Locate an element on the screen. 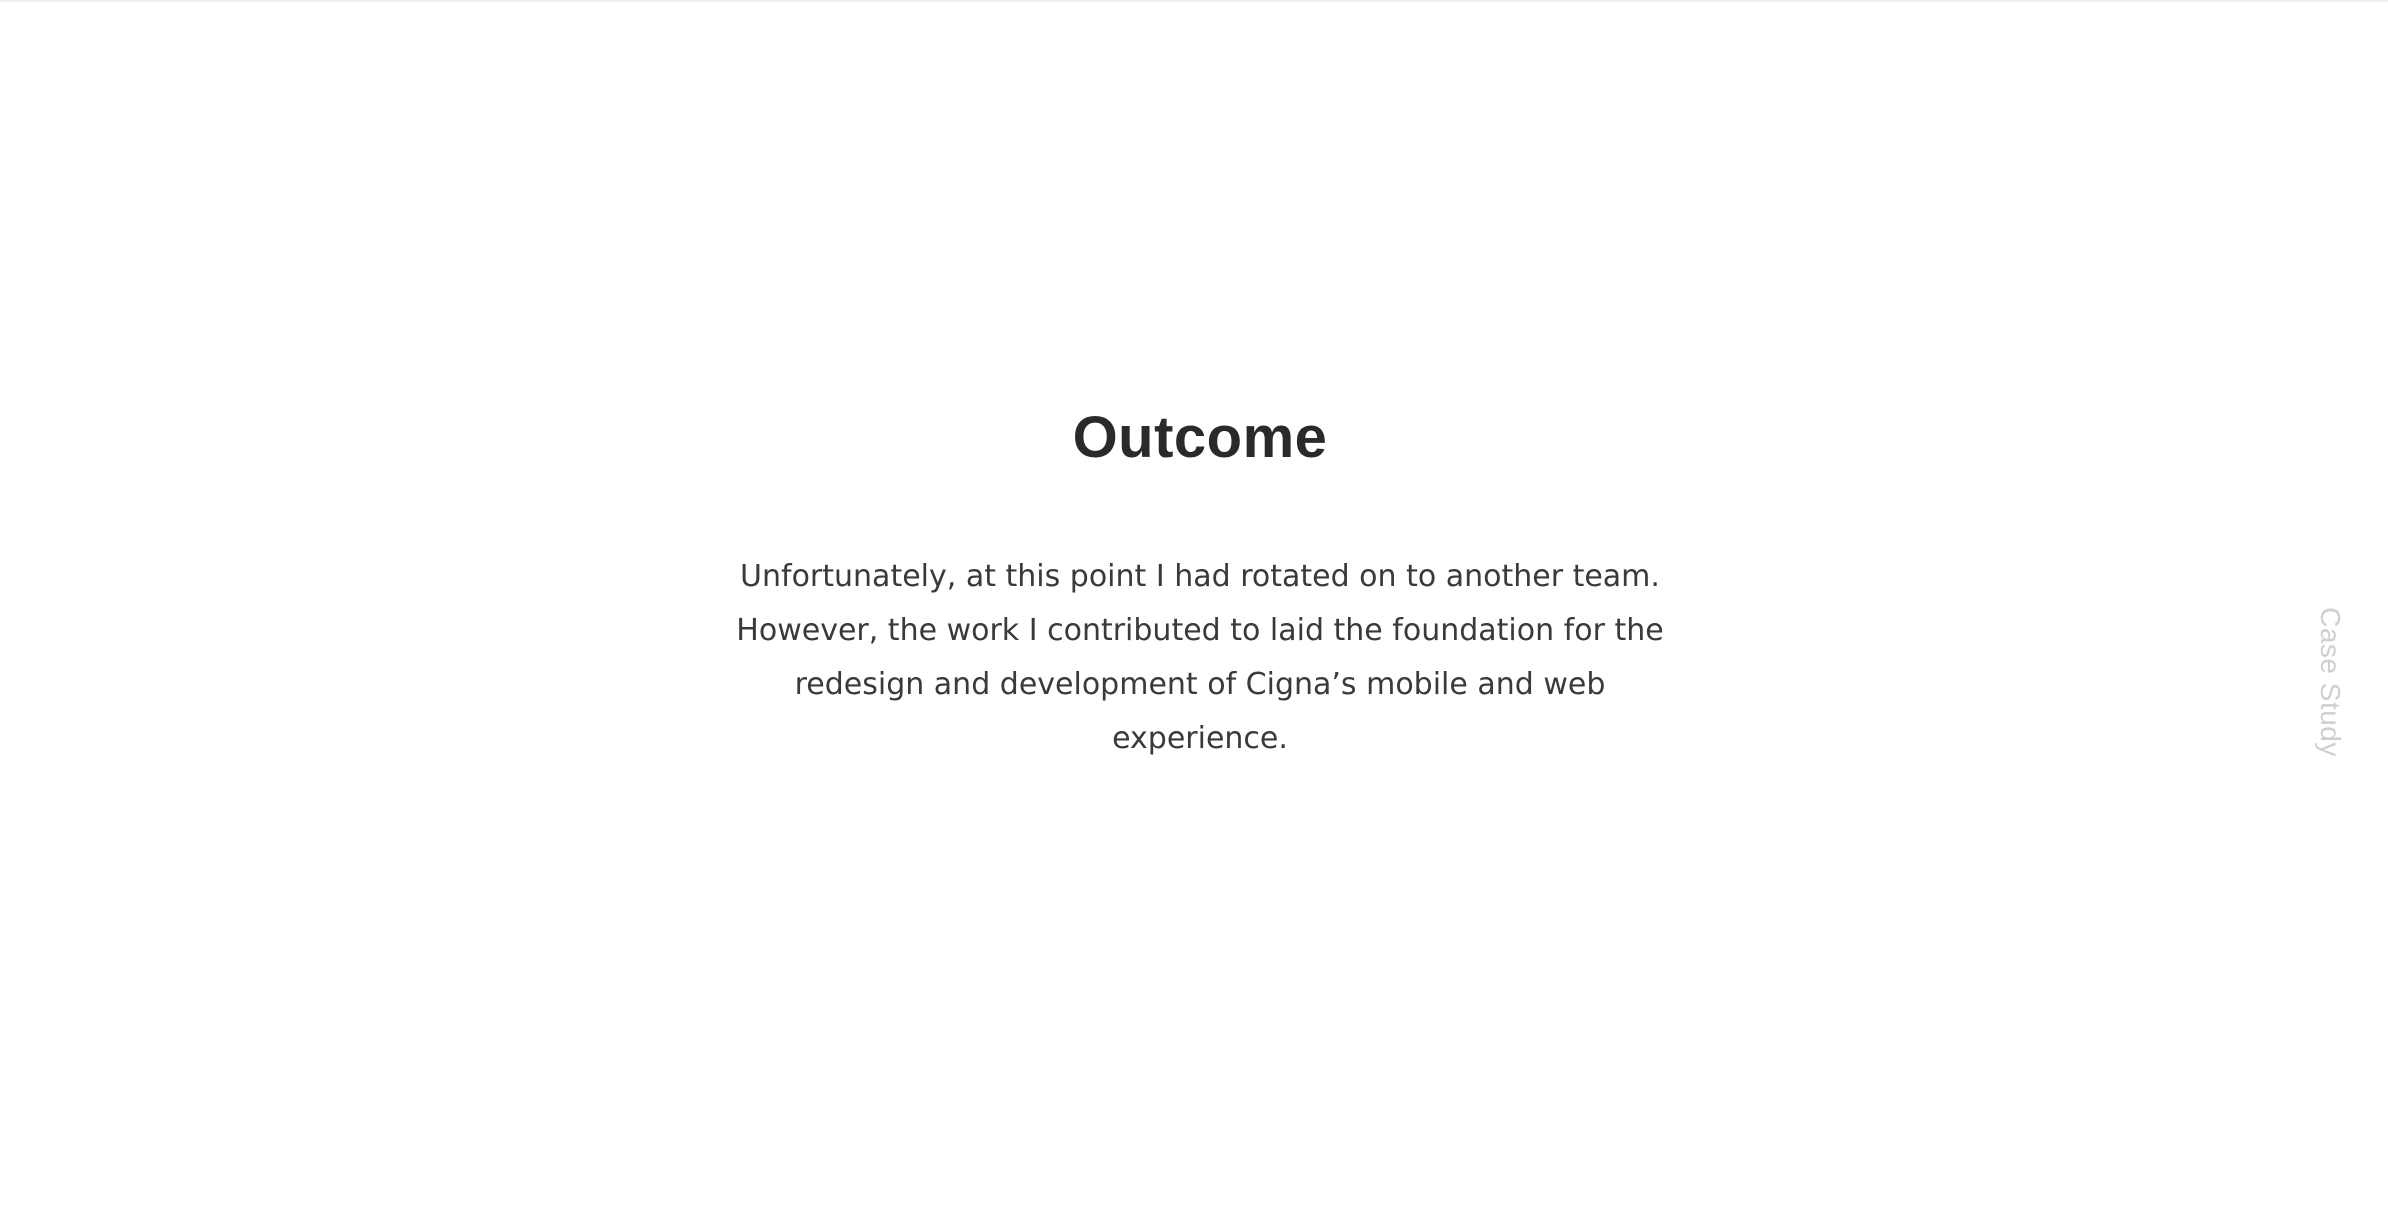  section-title: Outcome is located at coordinates (1200, 437).